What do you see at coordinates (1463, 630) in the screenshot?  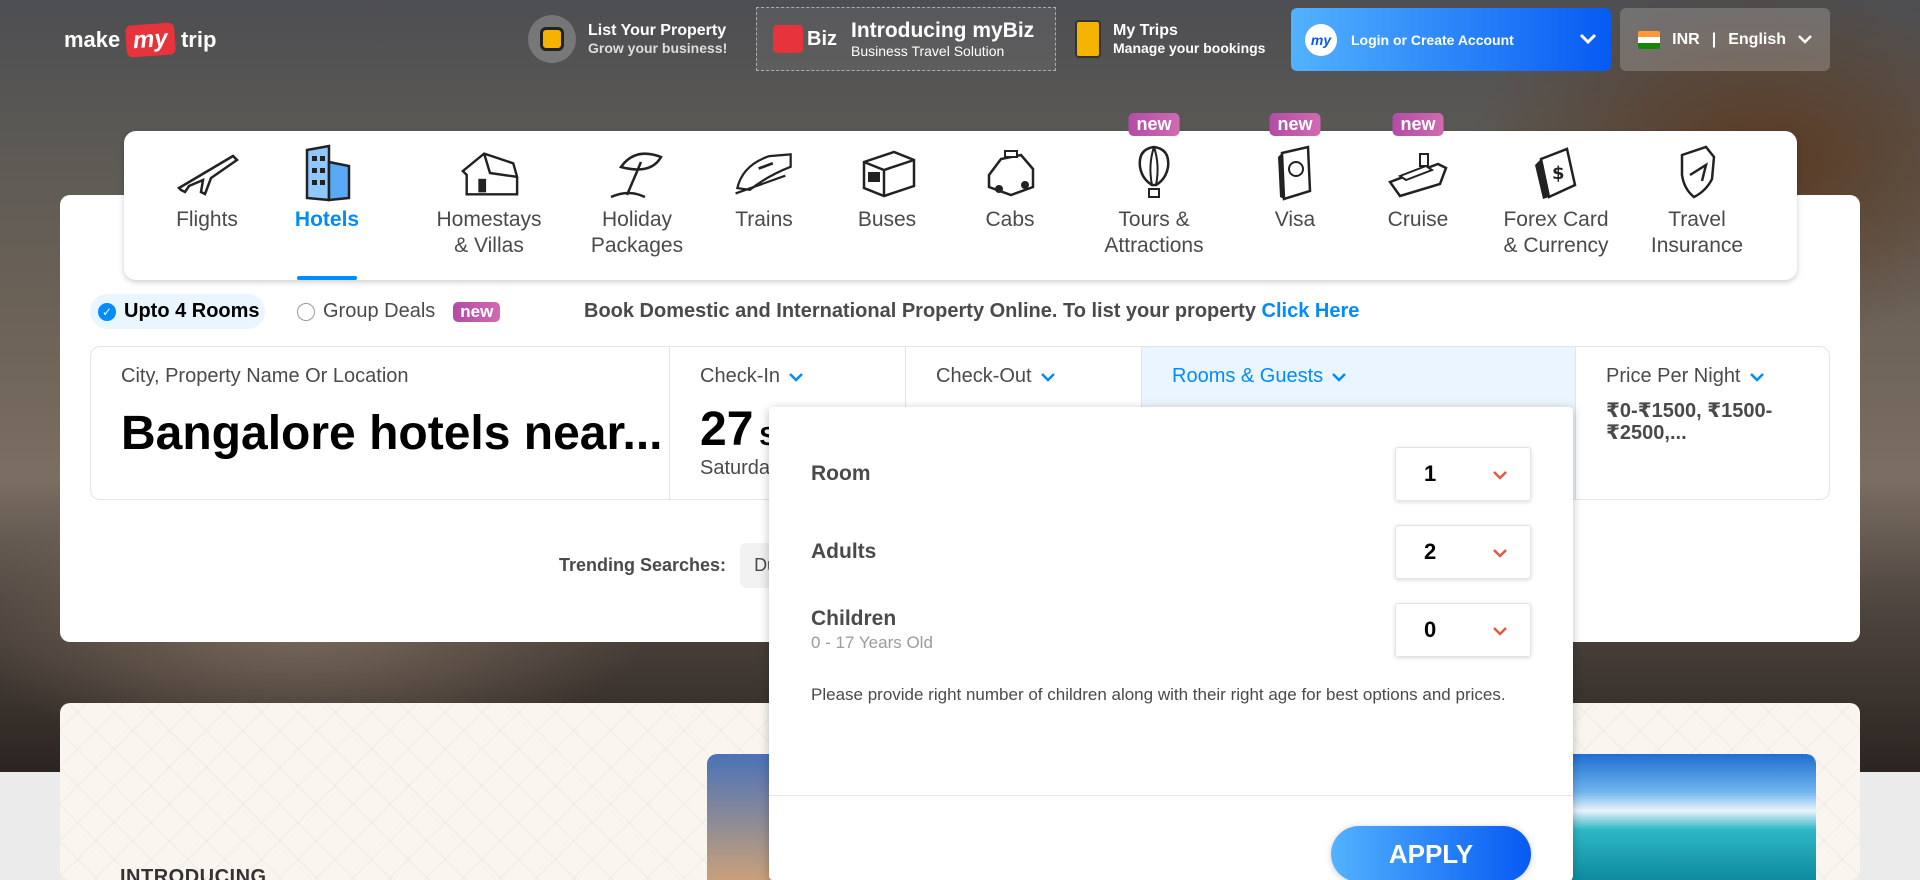 I see `children-select: 0` at bounding box center [1463, 630].